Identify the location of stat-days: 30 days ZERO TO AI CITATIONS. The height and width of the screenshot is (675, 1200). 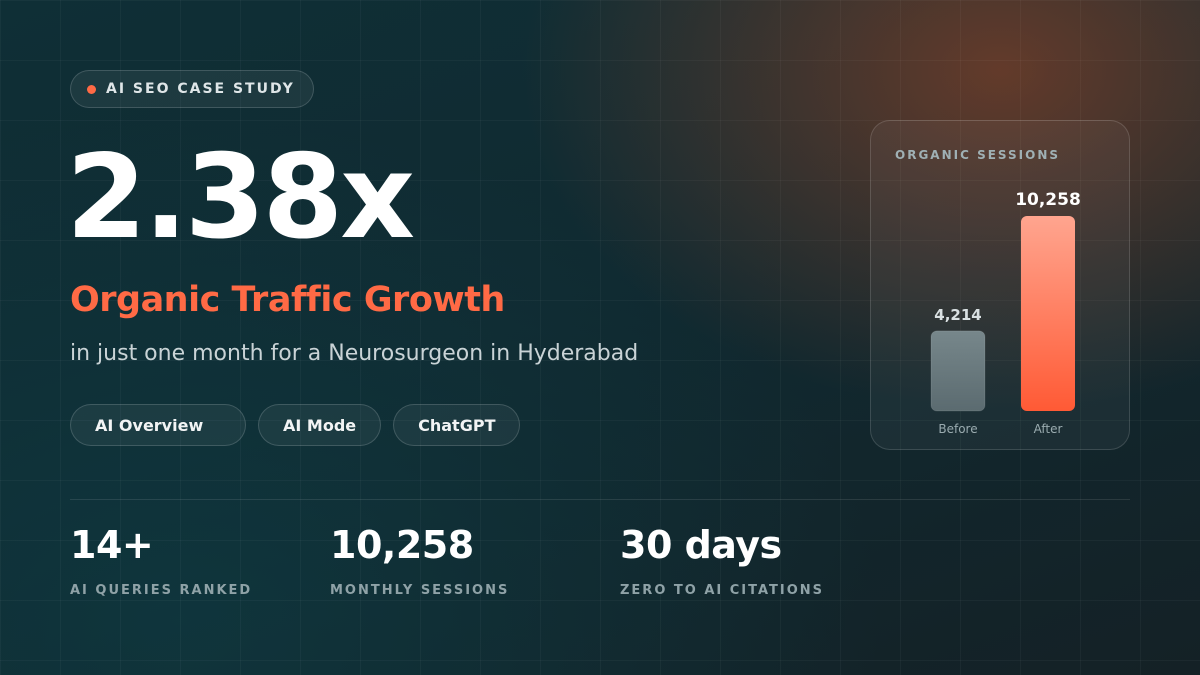
(722, 562).